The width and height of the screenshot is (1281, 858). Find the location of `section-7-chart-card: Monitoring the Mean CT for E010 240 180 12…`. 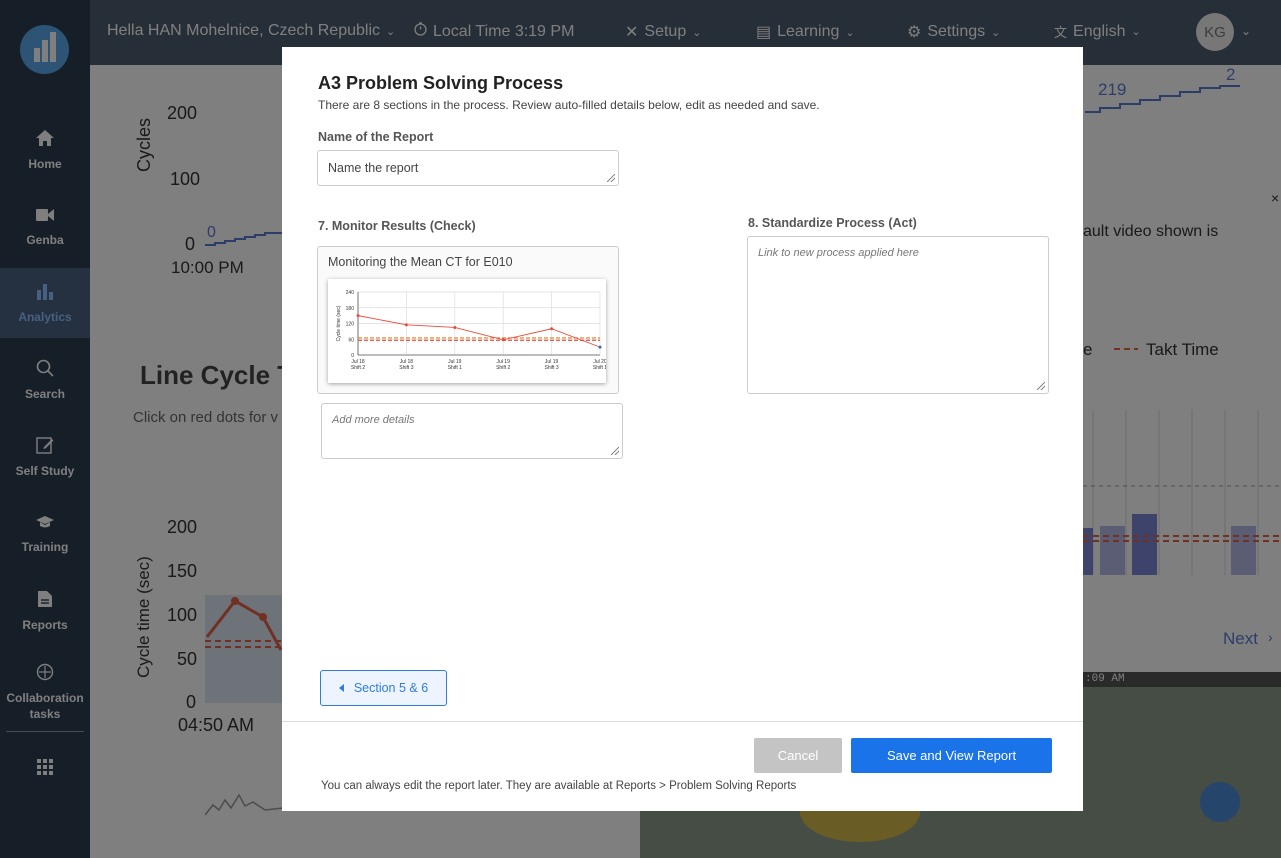

section-7-chart-card: Monitoring the Mean CT for E010 240 180 12… is located at coordinates (468, 320).